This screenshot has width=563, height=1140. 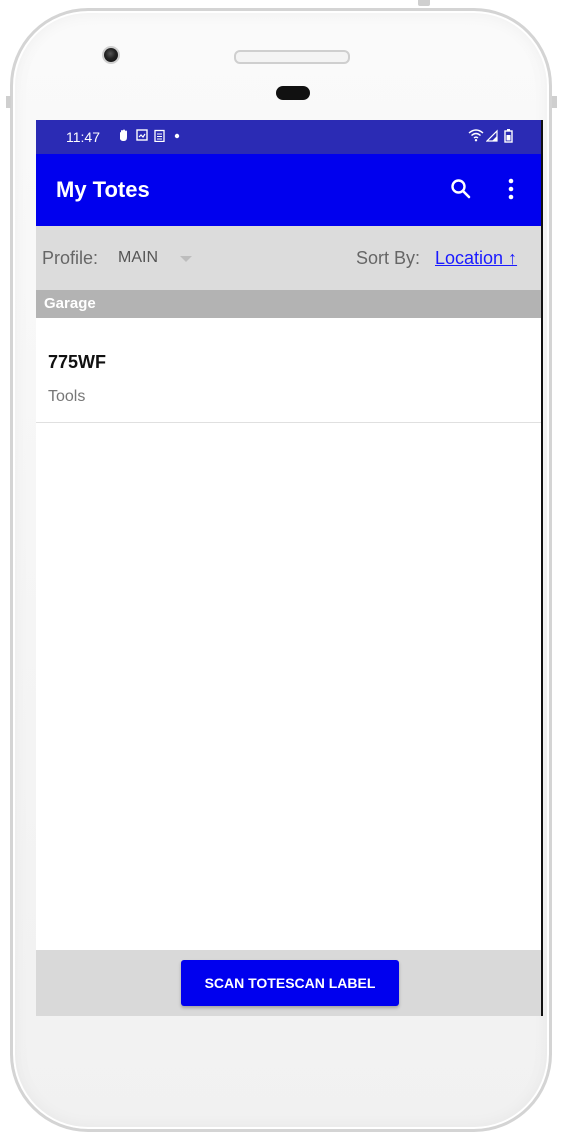 What do you see at coordinates (554, 102) in the screenshot?
I see `phone-side-button-right` at bounding box center [554, 102].